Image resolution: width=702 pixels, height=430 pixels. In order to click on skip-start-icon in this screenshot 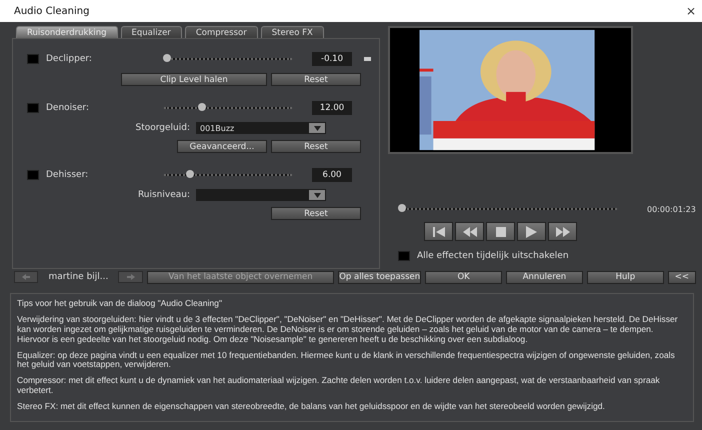, I will do `click(438, 231)`.